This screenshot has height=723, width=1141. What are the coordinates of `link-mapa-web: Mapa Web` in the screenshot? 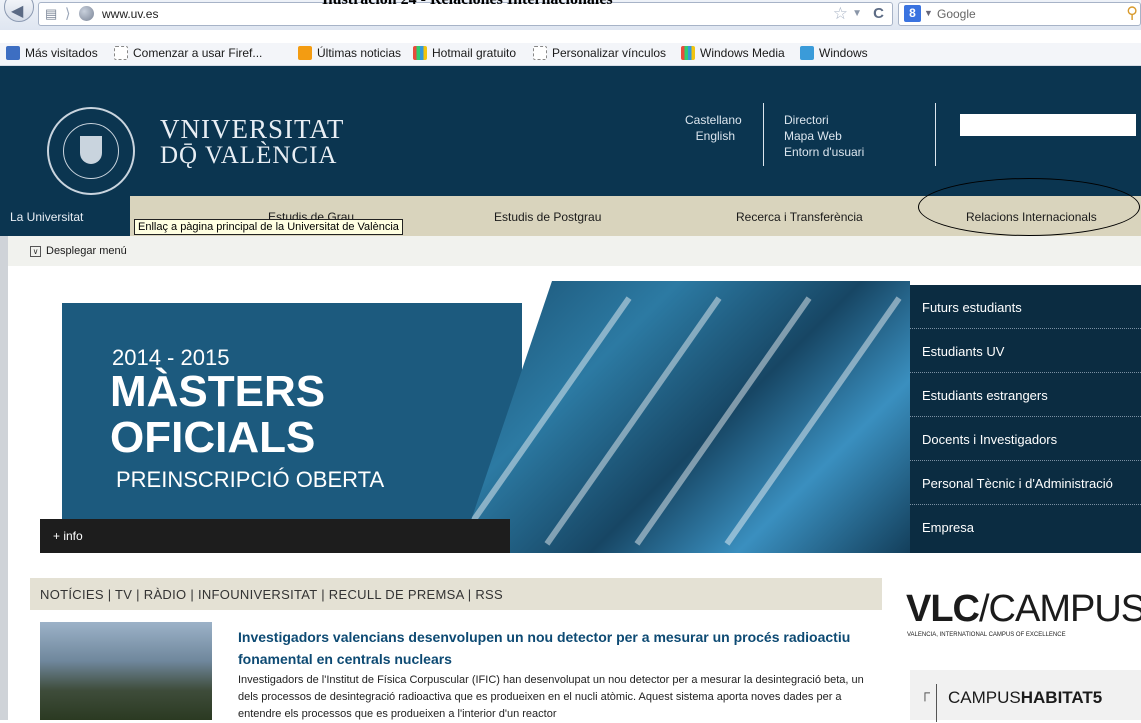 It's located at (824, 136).